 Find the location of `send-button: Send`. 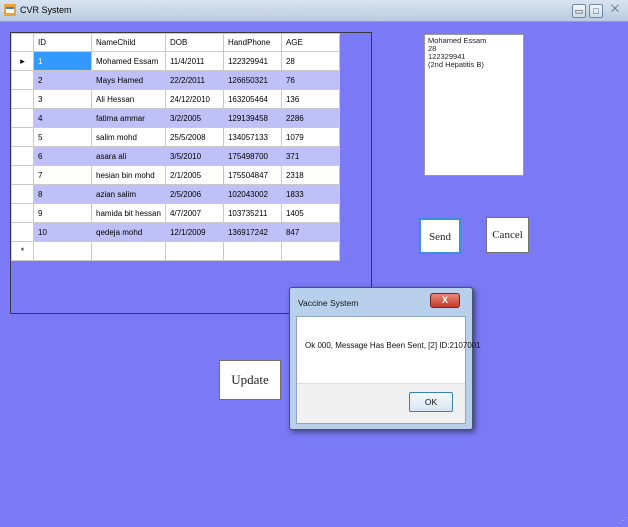

send-button: Send is located at coordinates (440, 236).